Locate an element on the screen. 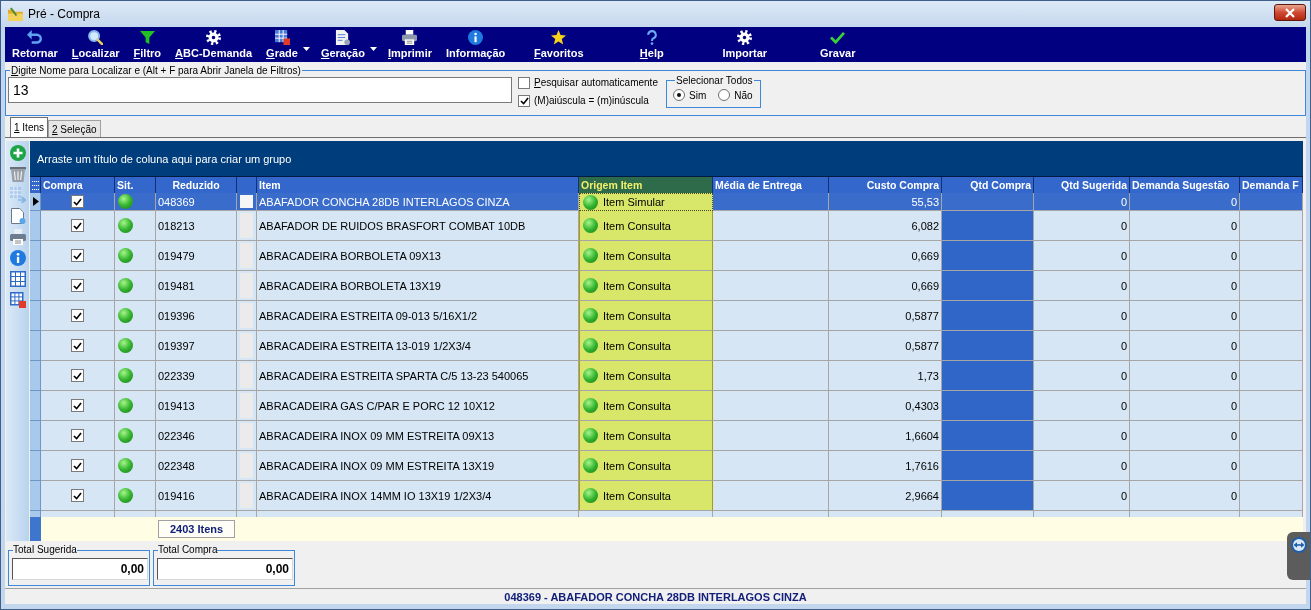 Image resolution: width=1311 pixels, height=610 pixels. item-count: 2403 Itens is located at coordinates (196, 529).